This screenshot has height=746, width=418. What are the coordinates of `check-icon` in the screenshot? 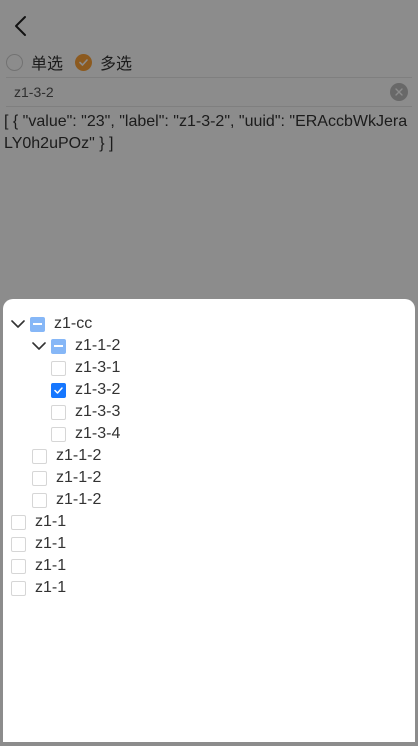 It's located at (58, 390).